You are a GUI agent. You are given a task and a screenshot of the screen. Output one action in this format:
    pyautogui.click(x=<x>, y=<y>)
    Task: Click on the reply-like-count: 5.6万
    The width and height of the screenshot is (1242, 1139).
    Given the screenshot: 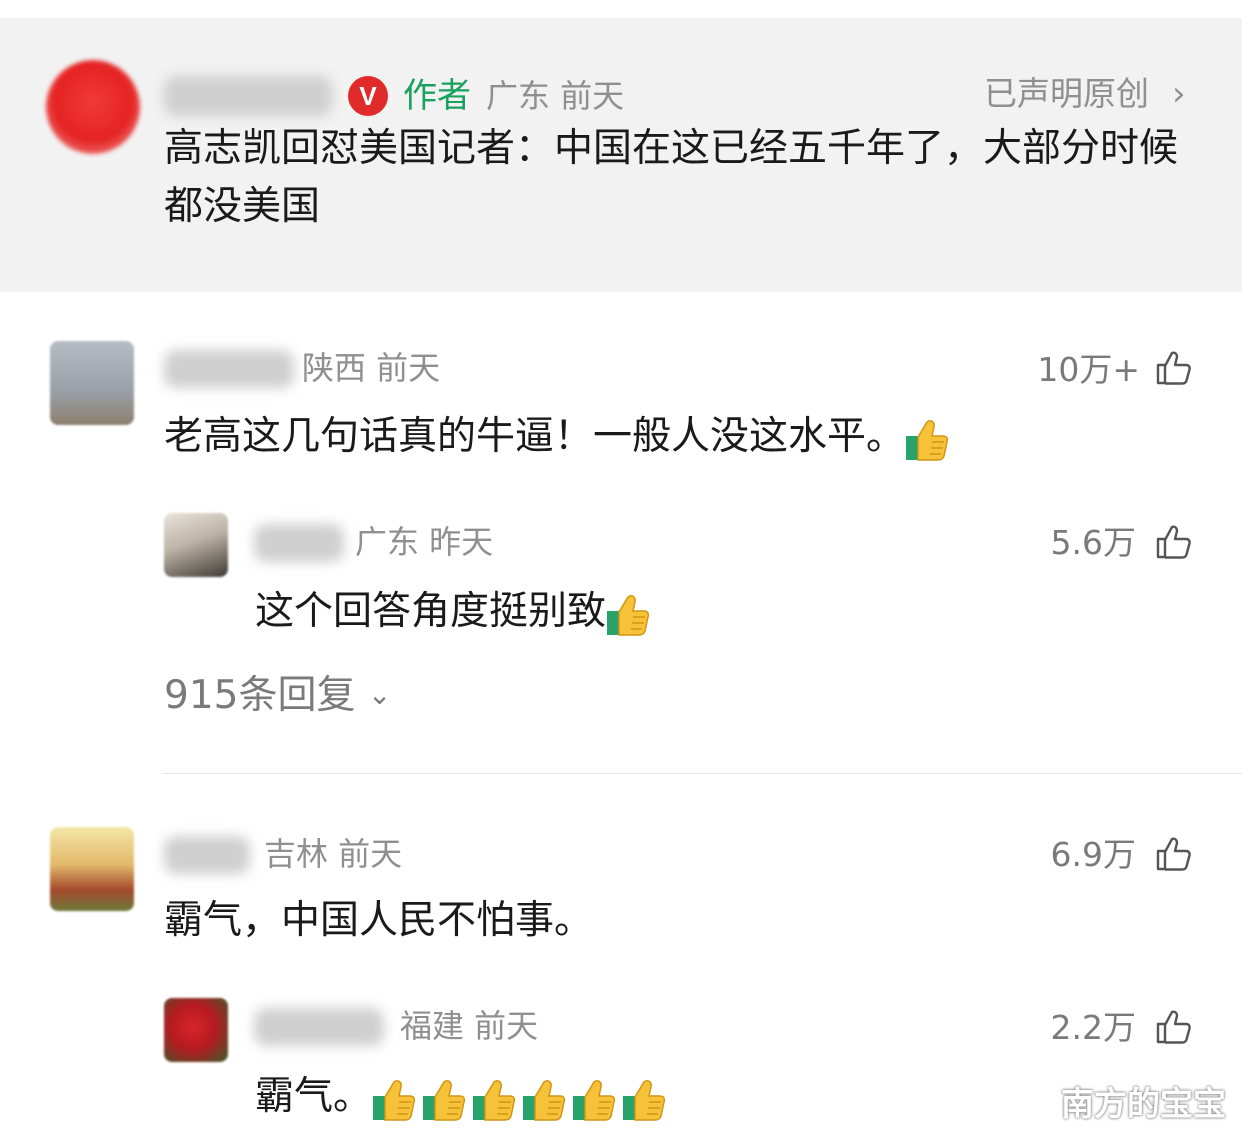 What is the action you would take?
    pyautogui.click(x=1093, y=542)
    